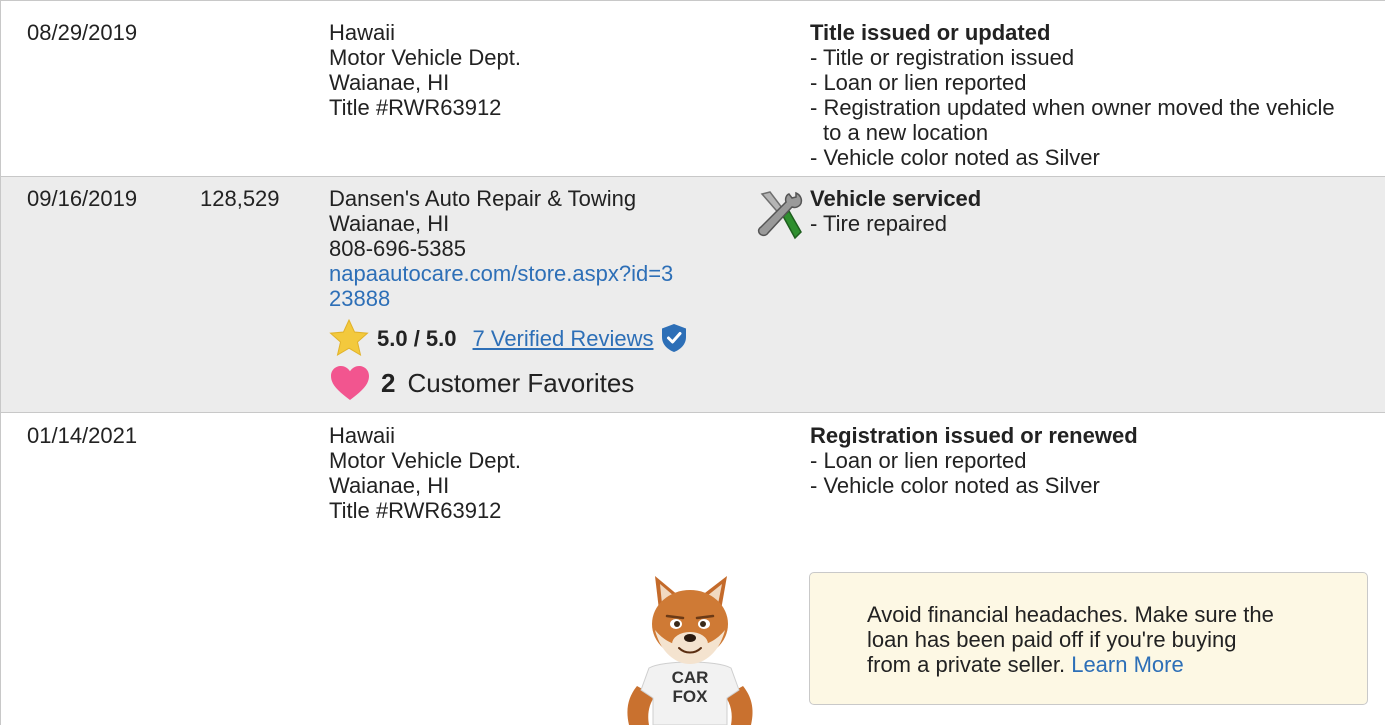 This screenshot has height=726, width=1385. Describe the element at coordinates (691, 696) in the screenshot. I see `mascot-shirt-text: FOX` at that location.